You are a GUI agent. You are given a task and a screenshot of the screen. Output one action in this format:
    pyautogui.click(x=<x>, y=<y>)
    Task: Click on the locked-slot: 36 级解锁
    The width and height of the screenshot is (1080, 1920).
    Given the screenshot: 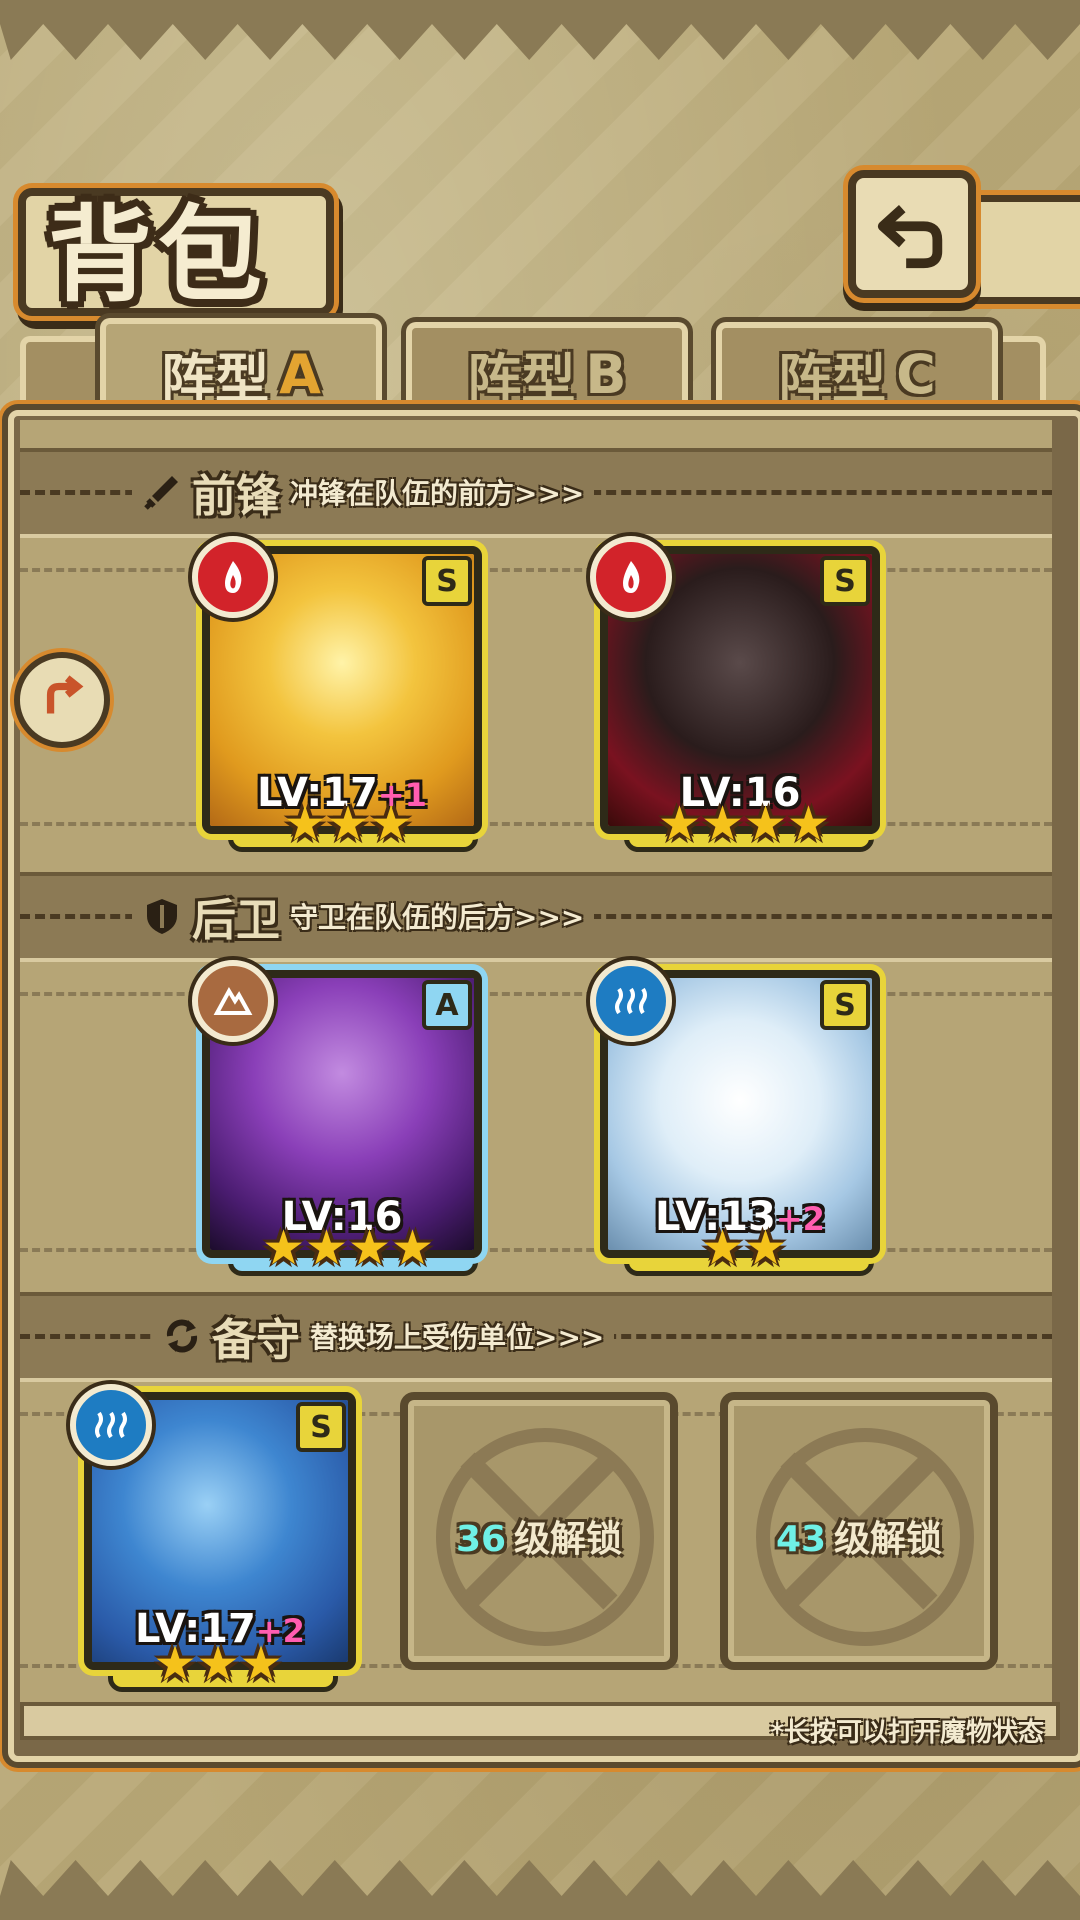 What is the action you would take?
    pyautogui.click(x=539, y=1531)
    